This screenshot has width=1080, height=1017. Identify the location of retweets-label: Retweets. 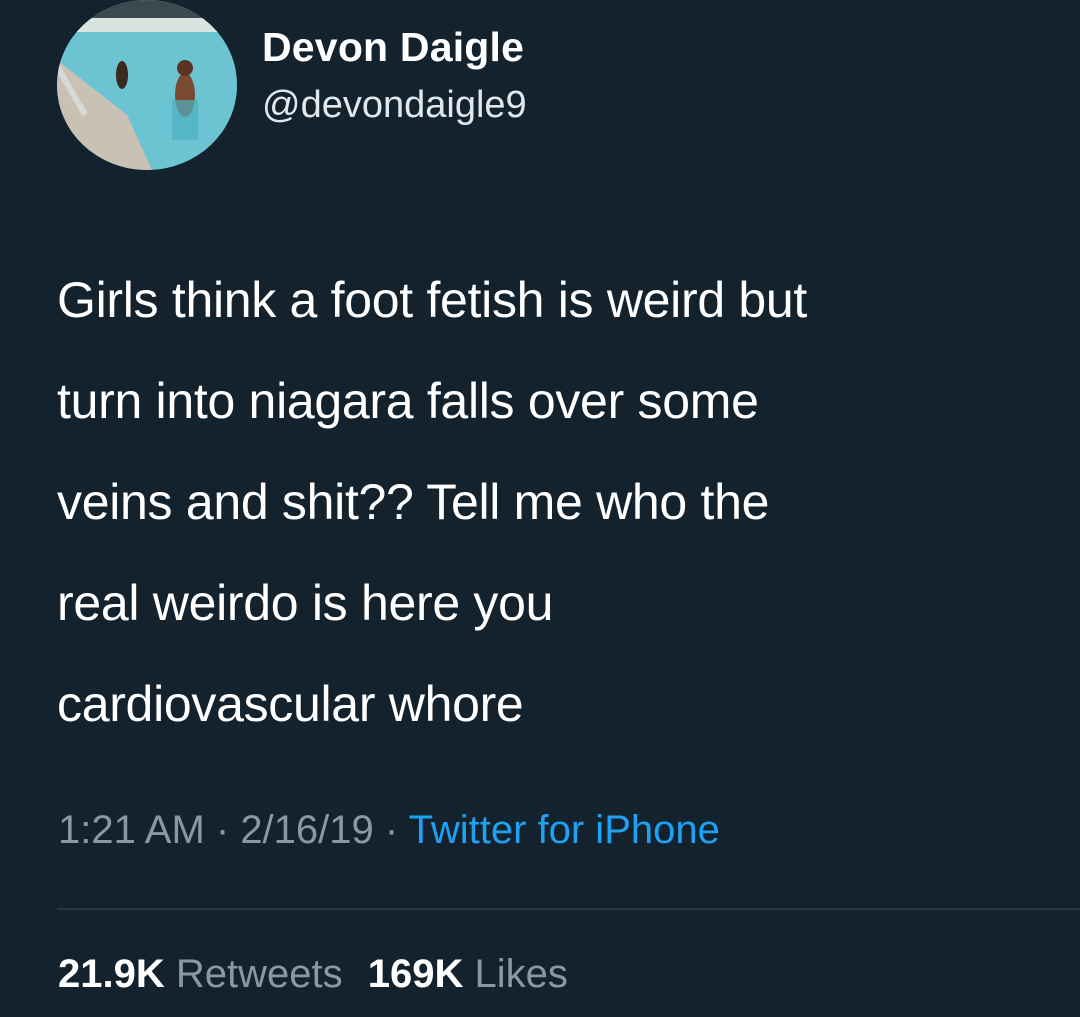
(259, 974).